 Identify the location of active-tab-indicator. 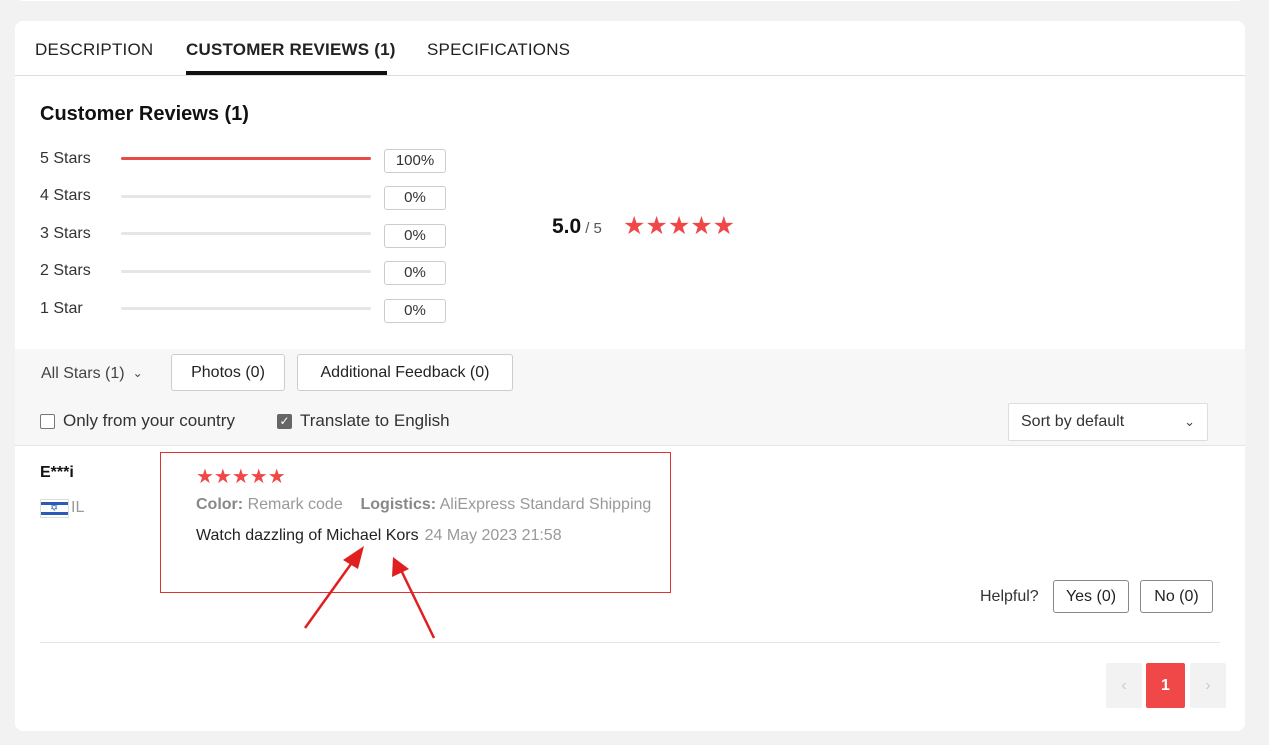
(286, 73).